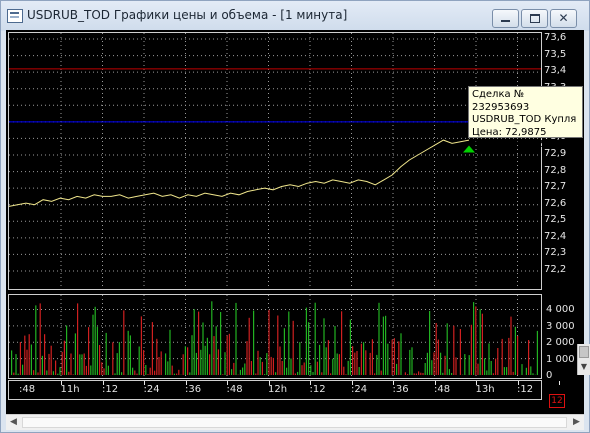 The width and height of the screenshot is (590, 433). What do you see at coordinates (13, 422) in the screenshot?
I see `scroll-left-icon: ◀` at bounding box center [13, 422].